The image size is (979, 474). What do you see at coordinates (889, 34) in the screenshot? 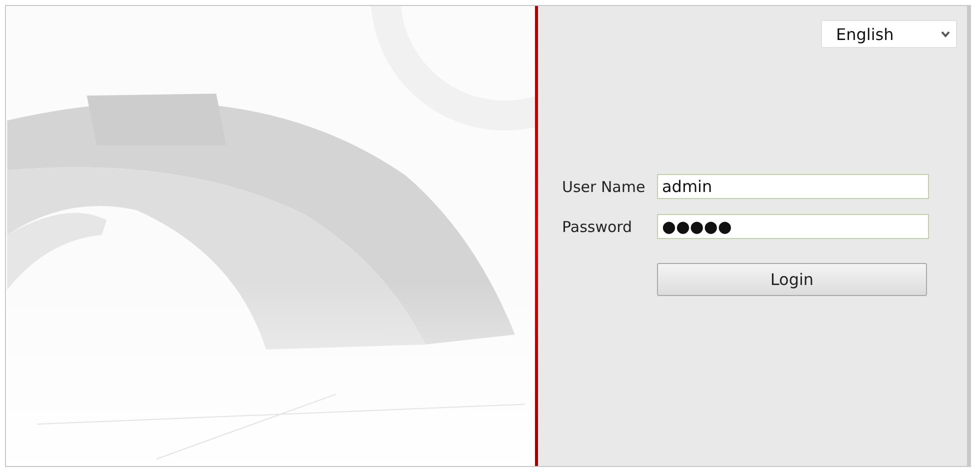
I see `language-select: English` at bounding box center [889, 34].